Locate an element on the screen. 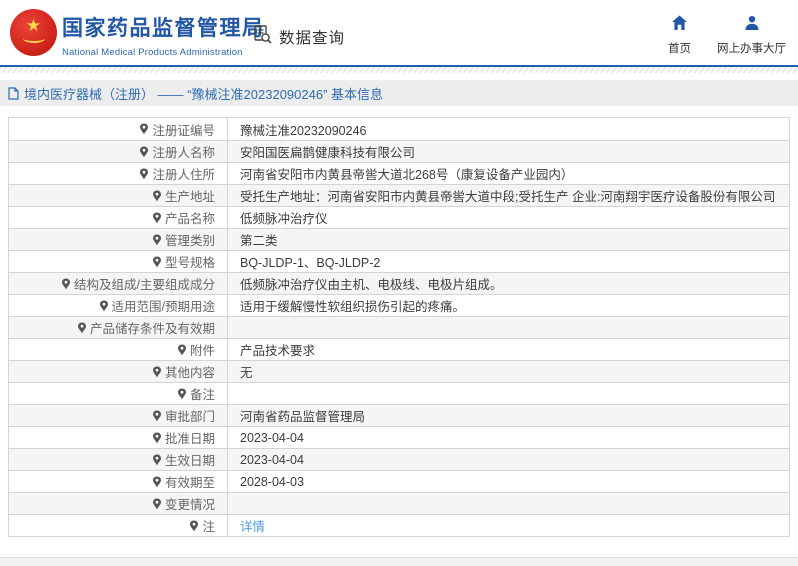 This screenshot has height=566, width=798. row-label-cell: 注册人住所 is located at coordinates (118, 173).